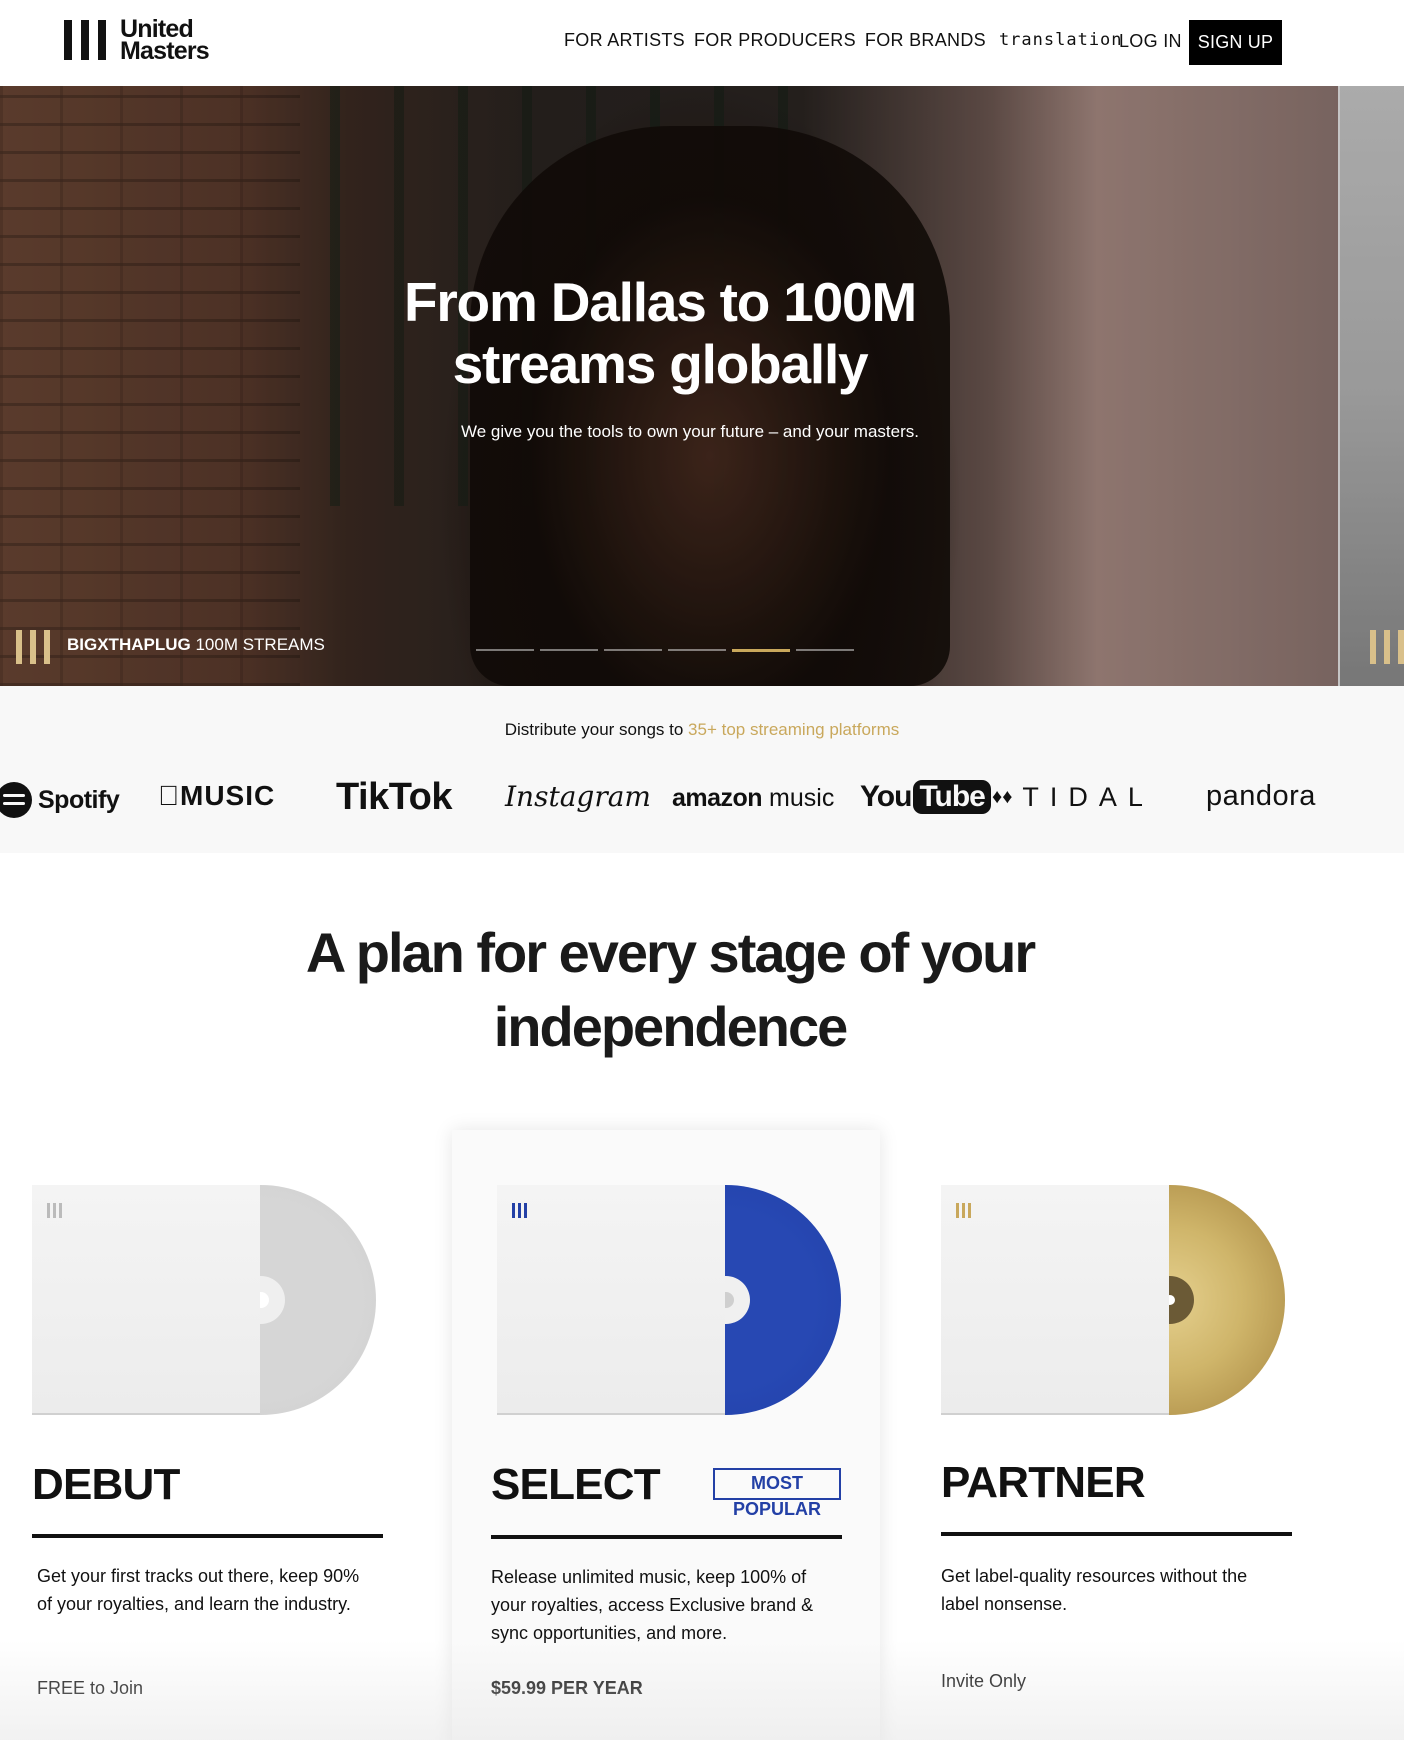 The width and height of the screenshot is (1404, 1740). Describe the element at coordinates (798, 798) in the screenshot. I see `music-wordmark: music` at that location.